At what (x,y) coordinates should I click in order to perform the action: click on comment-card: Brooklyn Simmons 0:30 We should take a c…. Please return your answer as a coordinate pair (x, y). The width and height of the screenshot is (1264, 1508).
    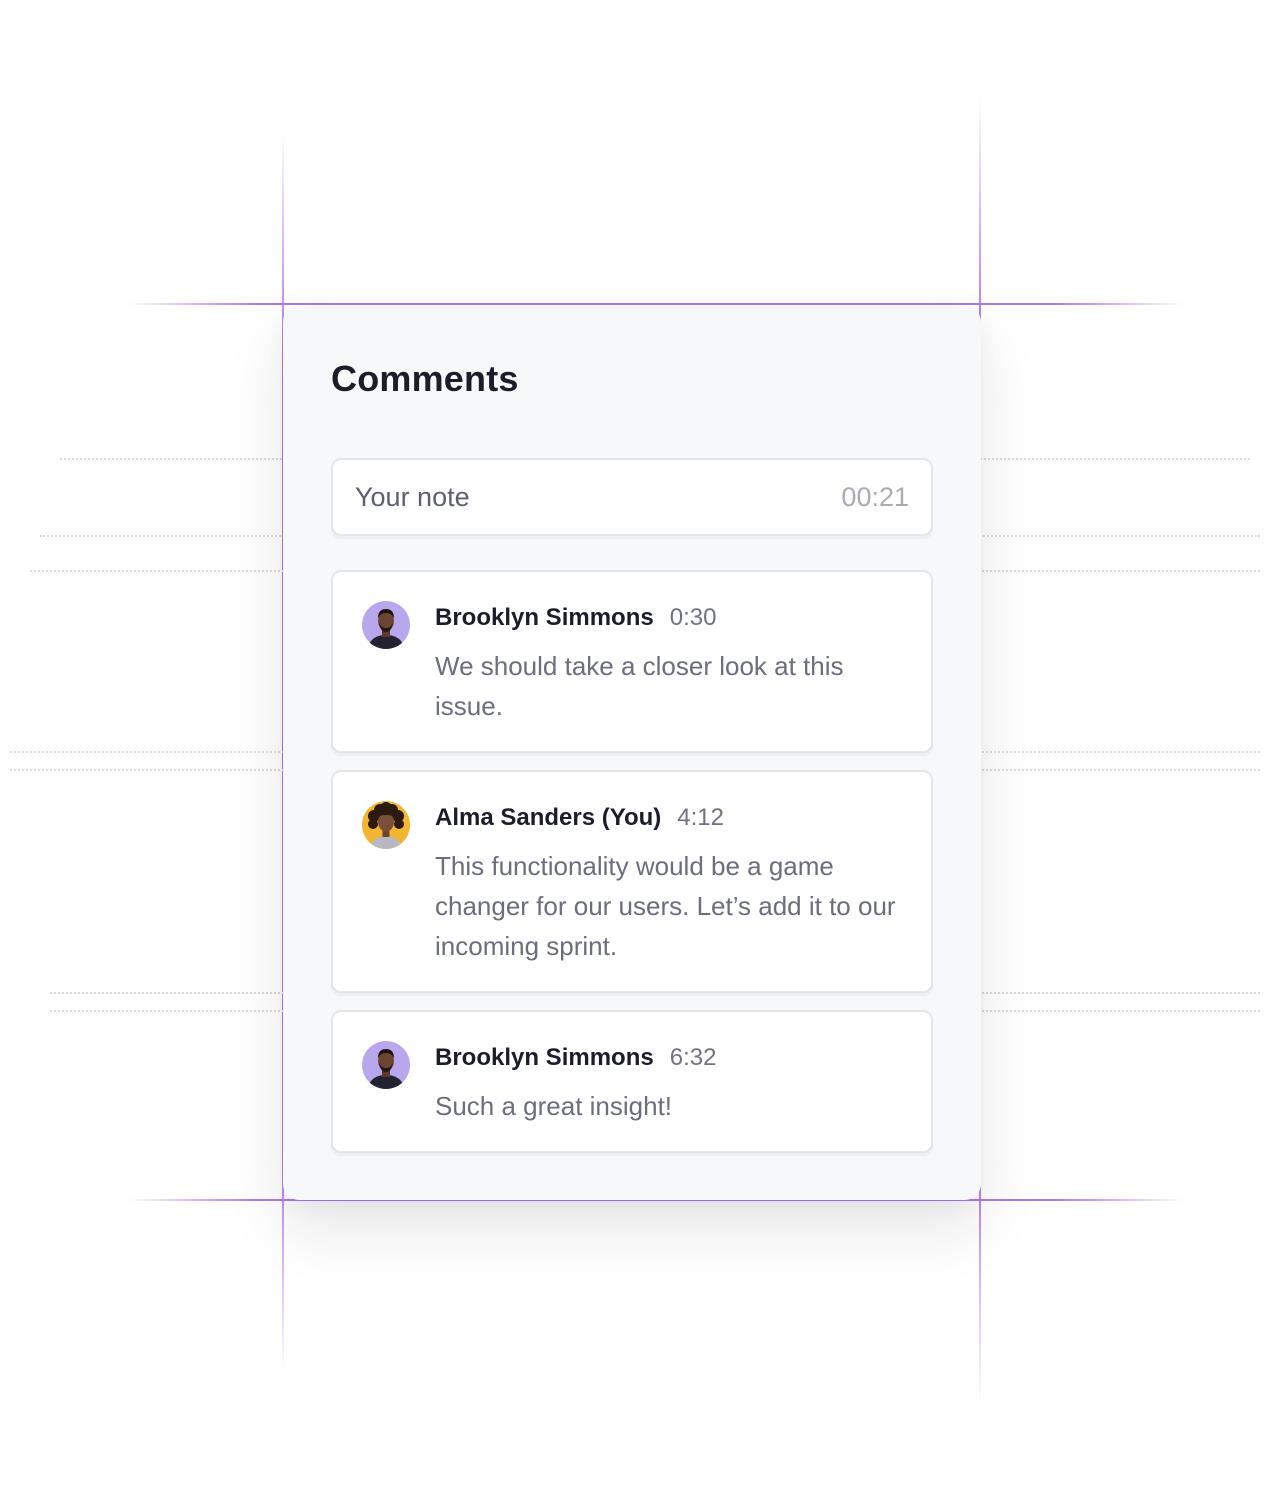
    Looking at the image, I should click on (632, 661).